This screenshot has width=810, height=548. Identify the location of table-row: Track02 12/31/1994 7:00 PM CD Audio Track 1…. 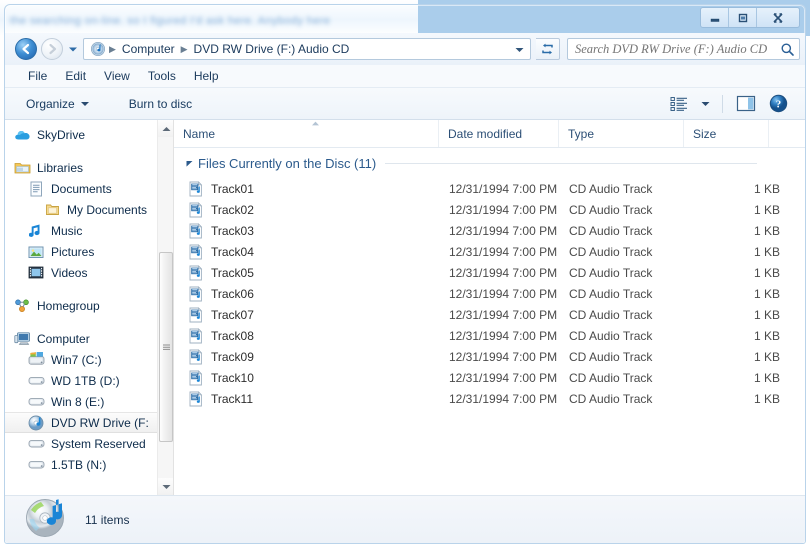
(489, 209).